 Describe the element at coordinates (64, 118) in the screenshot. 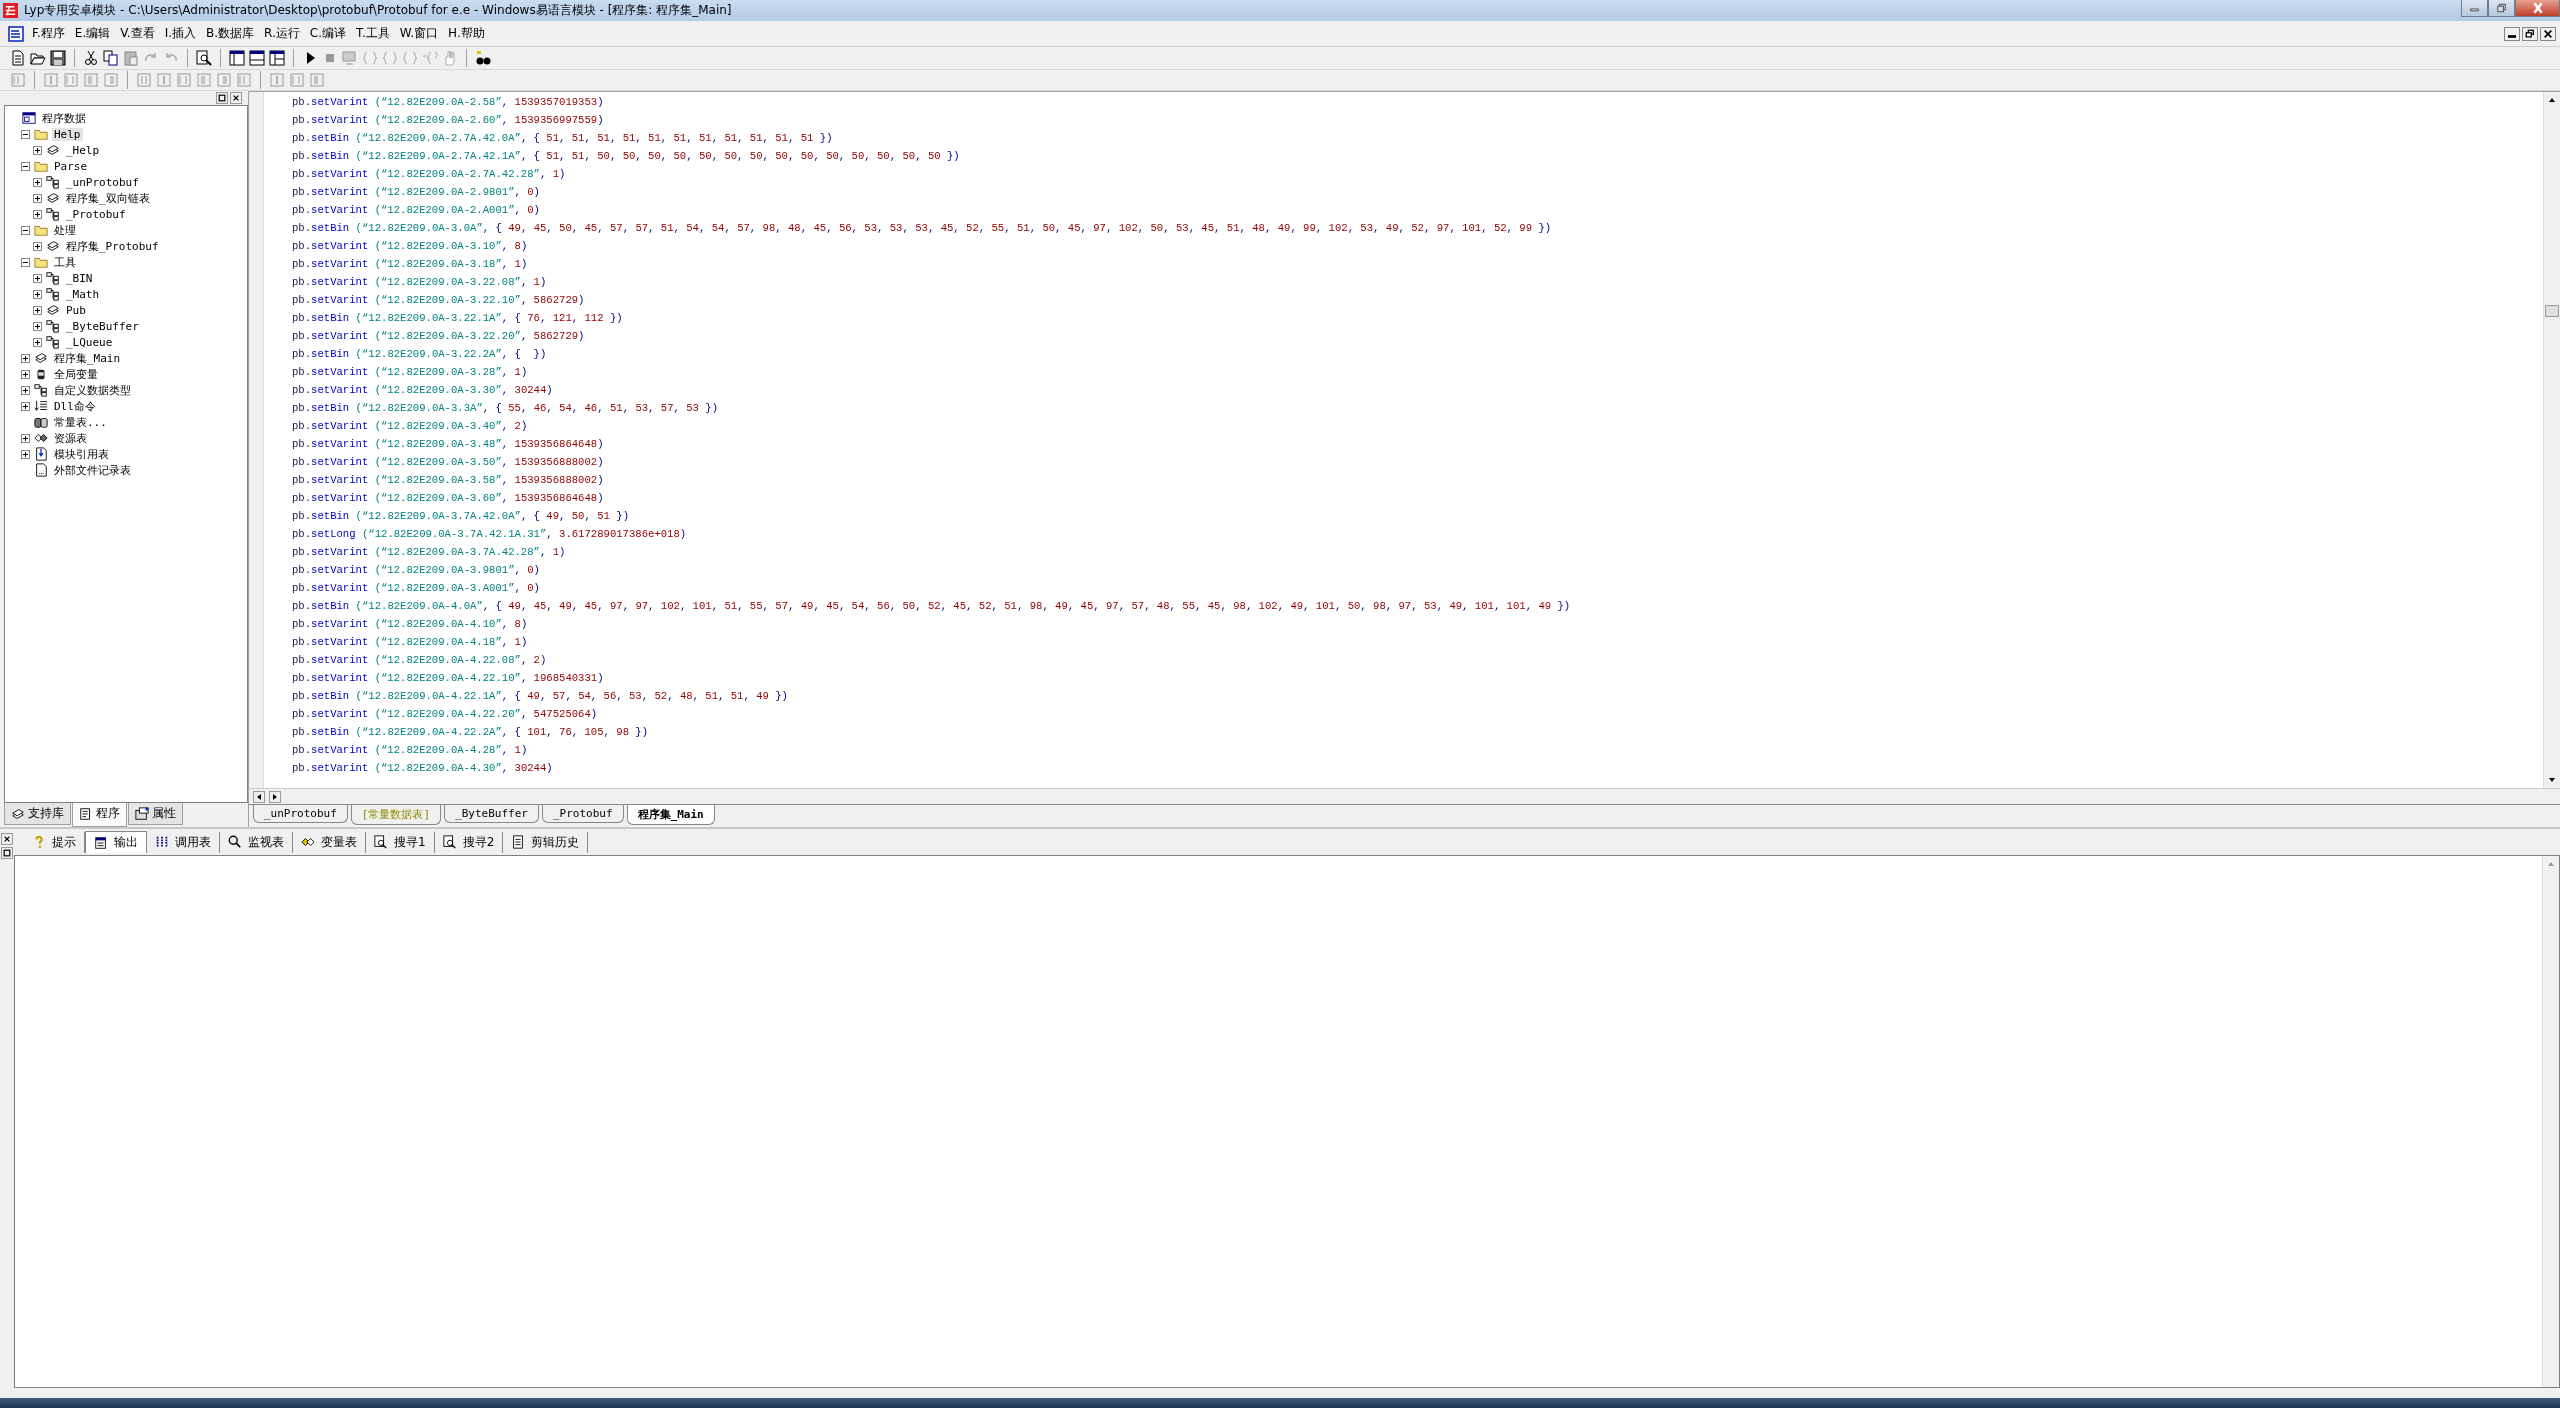

I see `tree-item: 程序数据` at that location.